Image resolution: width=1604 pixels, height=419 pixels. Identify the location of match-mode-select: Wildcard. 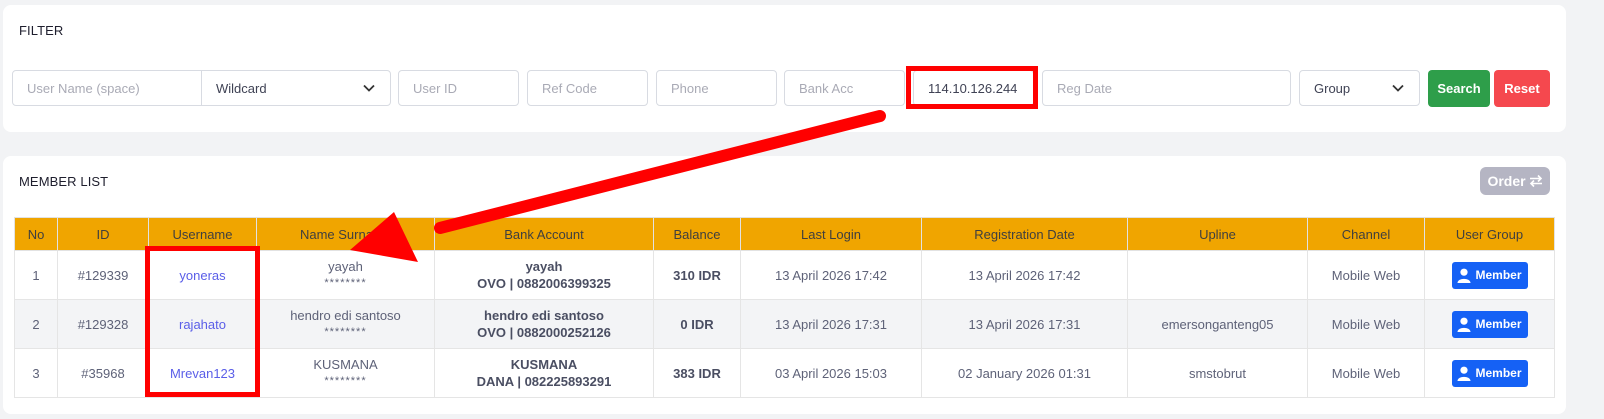
(296, 88).